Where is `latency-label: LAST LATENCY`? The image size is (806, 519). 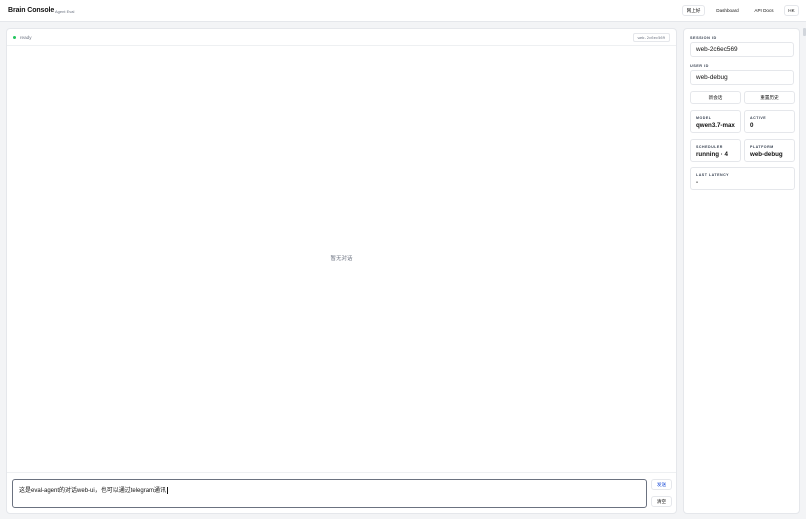
latency-label: LAST LATENCY is located at coordinates (713, 175).